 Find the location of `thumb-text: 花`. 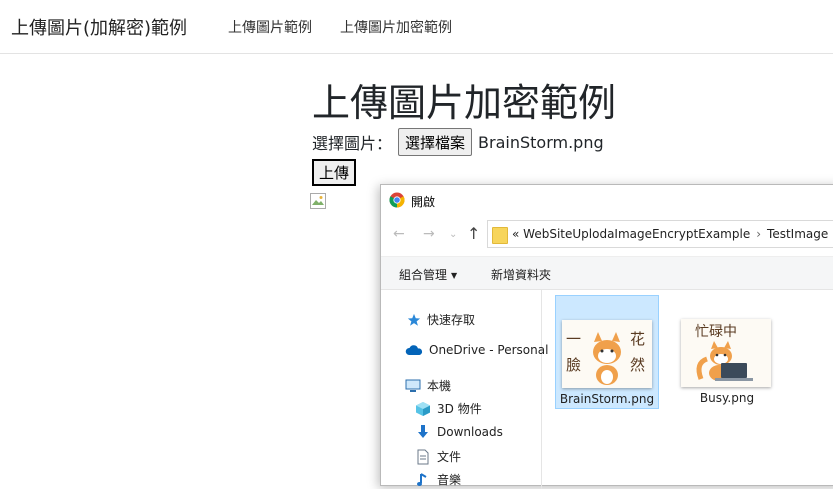

thumb-text: 花 is located at coordinates (637, 339).